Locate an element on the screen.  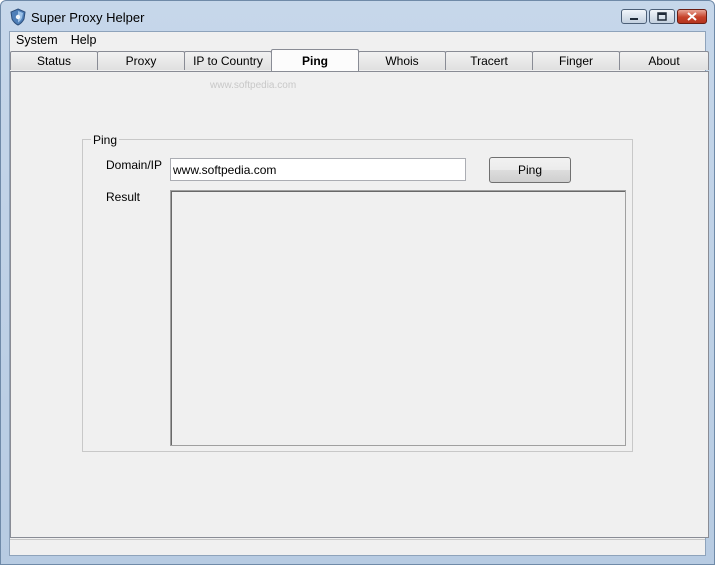
close-icon is located at coordinates (692, 16).